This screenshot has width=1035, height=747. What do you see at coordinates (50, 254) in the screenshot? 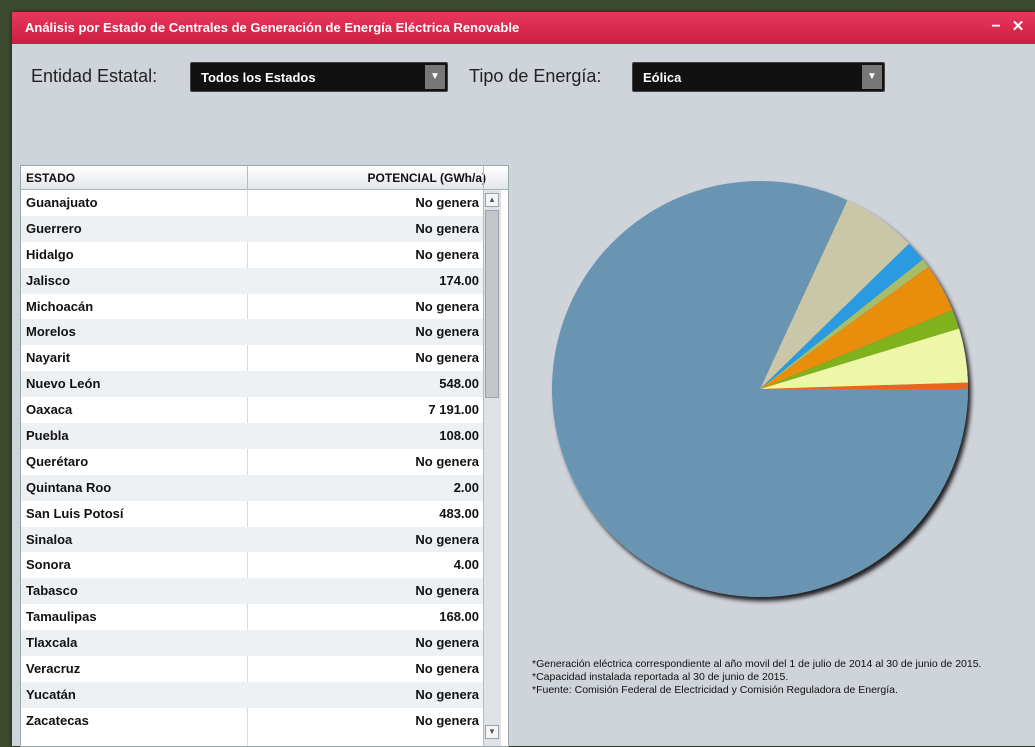
I see `cell-estado: Hidalgo` at bounding box center [50, 254].